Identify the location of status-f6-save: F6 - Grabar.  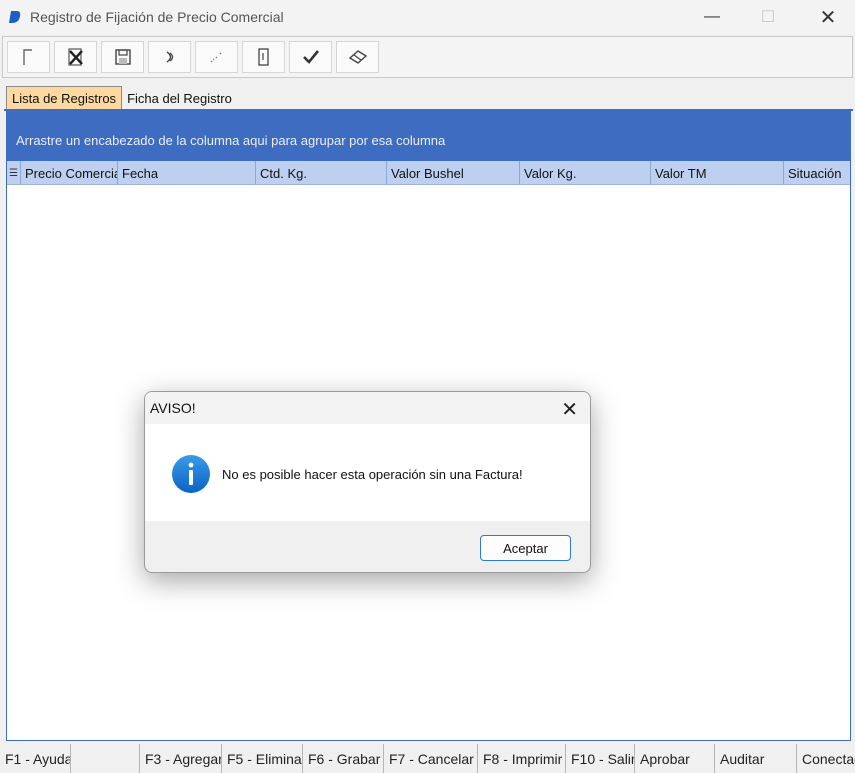
(343, 758).